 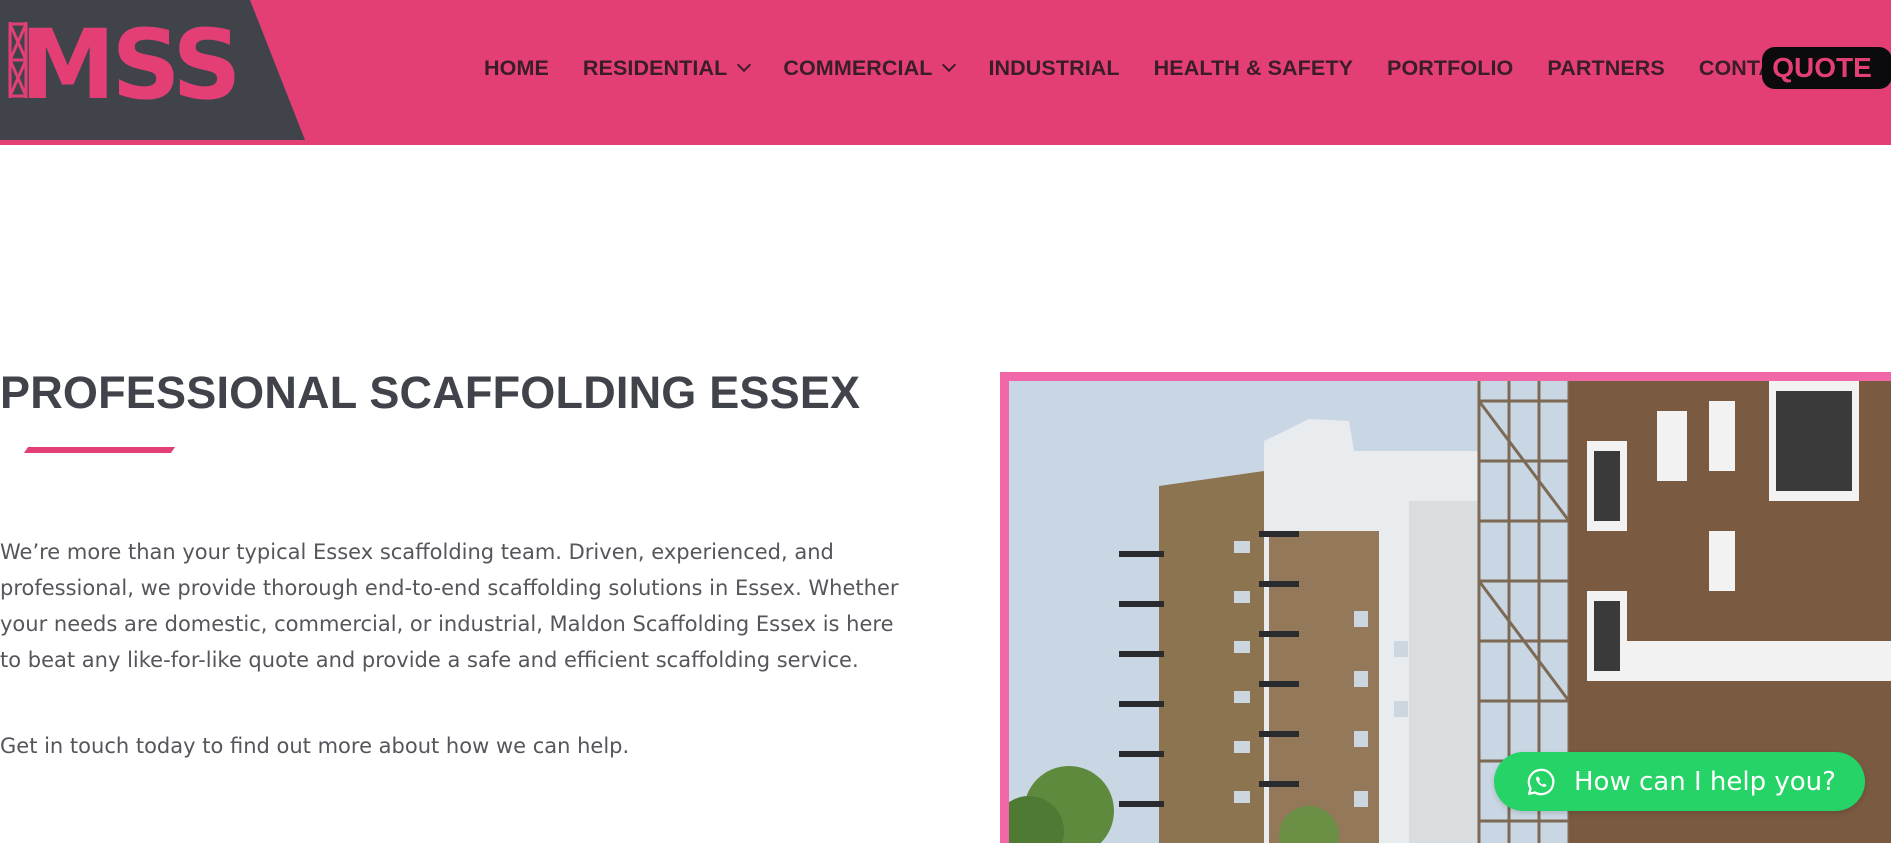 I want to click on nav-item-home: HOME, so click(x=516, y=68).